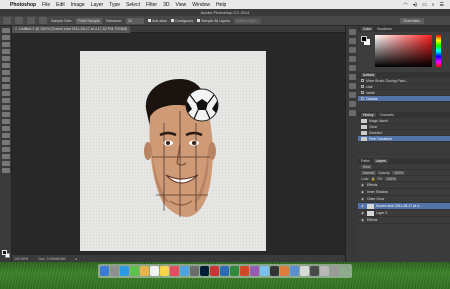  What do you see at coordinates (404, 139) in the screenshot?
I see `history-item-selected: Free Transform` at bounding box center [404, 139].